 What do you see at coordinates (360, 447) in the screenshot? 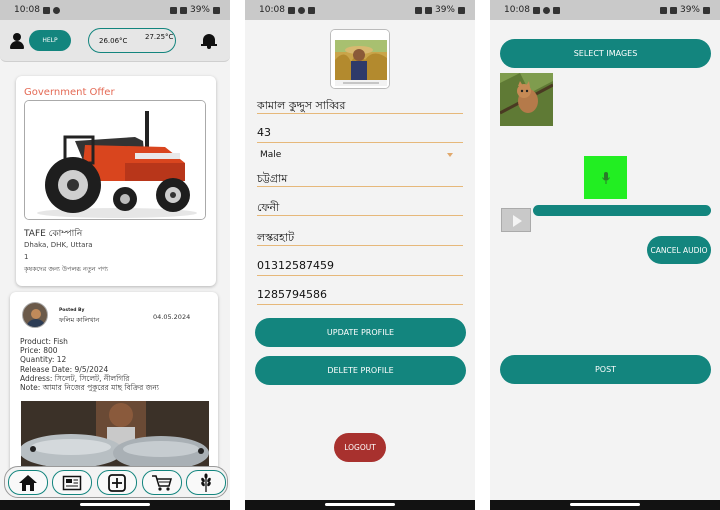
I see `logout-button: LOGOUT` at bounding box center [360, 447].